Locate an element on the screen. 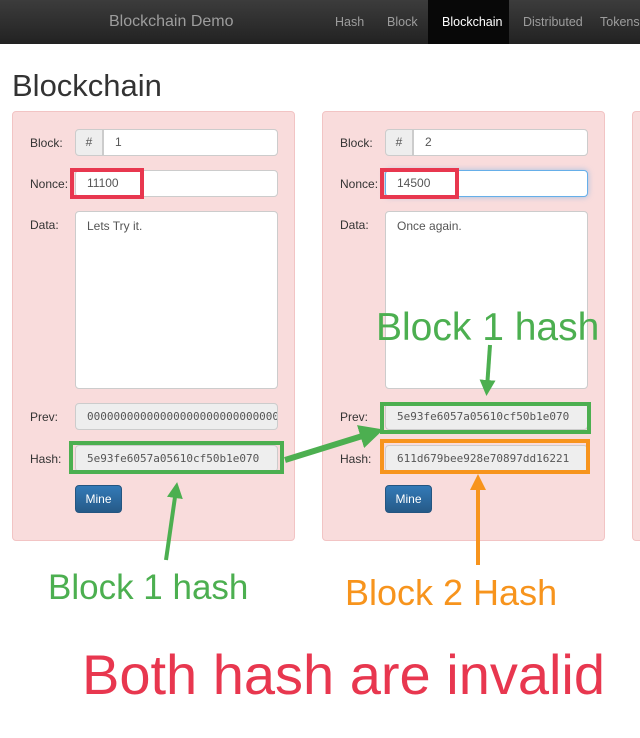 The width and height of the screenshot is (640, 738). annotation-block2-hash: Block 2 Hash is located at coordinates (451, 592).